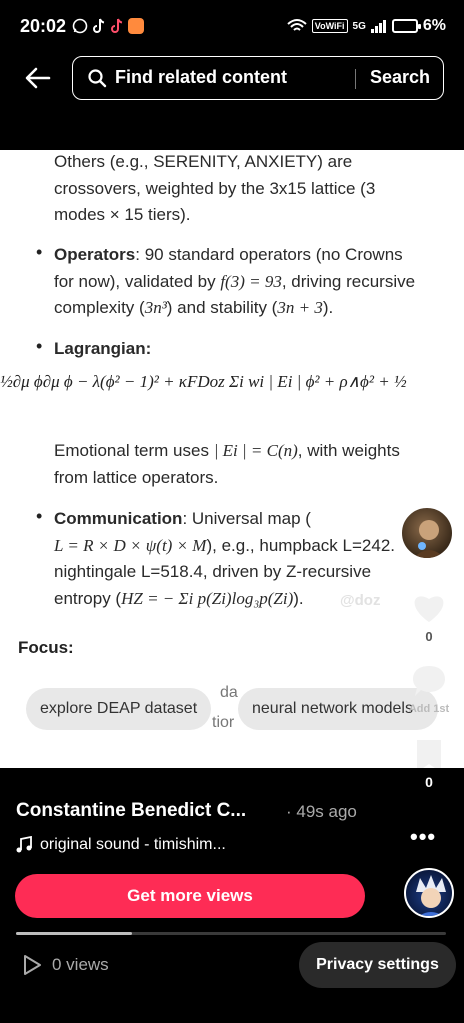  Describe the element at coordinates (223, 722) in the screenshot. I see `partial-text: tior` at that location.